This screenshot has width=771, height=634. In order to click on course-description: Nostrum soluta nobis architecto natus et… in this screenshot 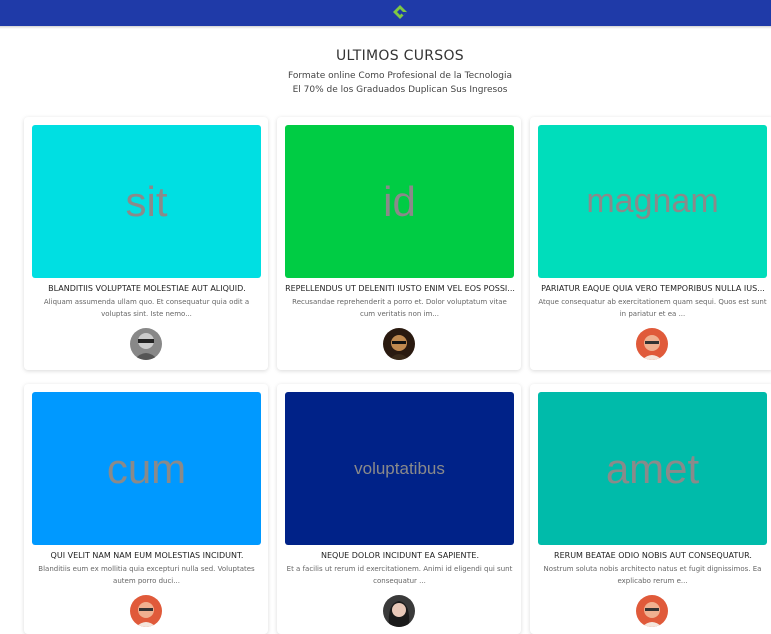, I will do `click(652, 575)`.